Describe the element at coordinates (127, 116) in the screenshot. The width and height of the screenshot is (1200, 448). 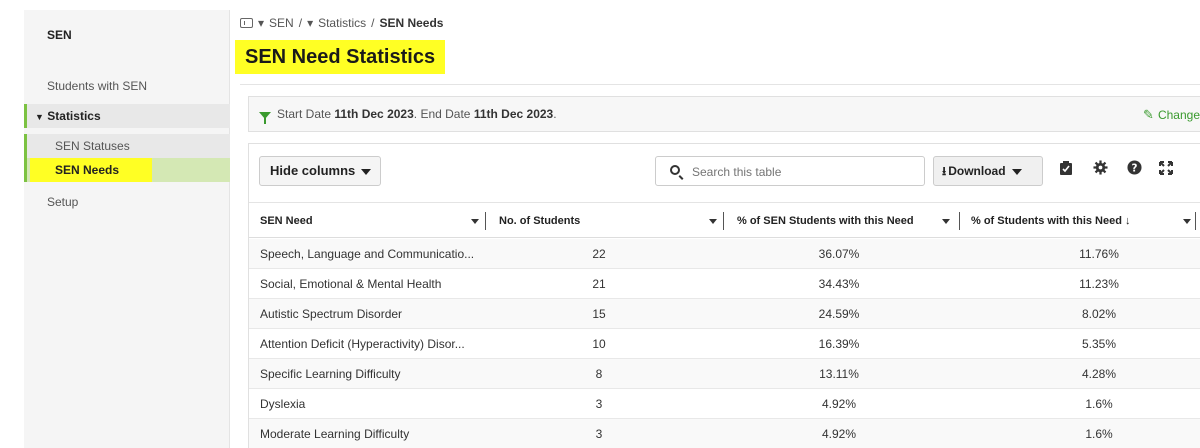
I see `sidebar-item-statistics: ▼ Statistics` at that location.